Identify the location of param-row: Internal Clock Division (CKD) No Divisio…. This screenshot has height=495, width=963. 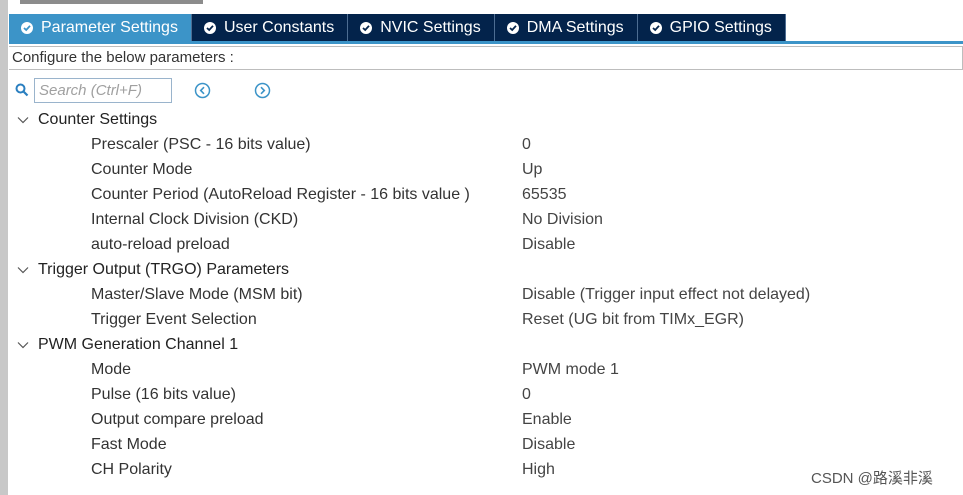
(486, 220).